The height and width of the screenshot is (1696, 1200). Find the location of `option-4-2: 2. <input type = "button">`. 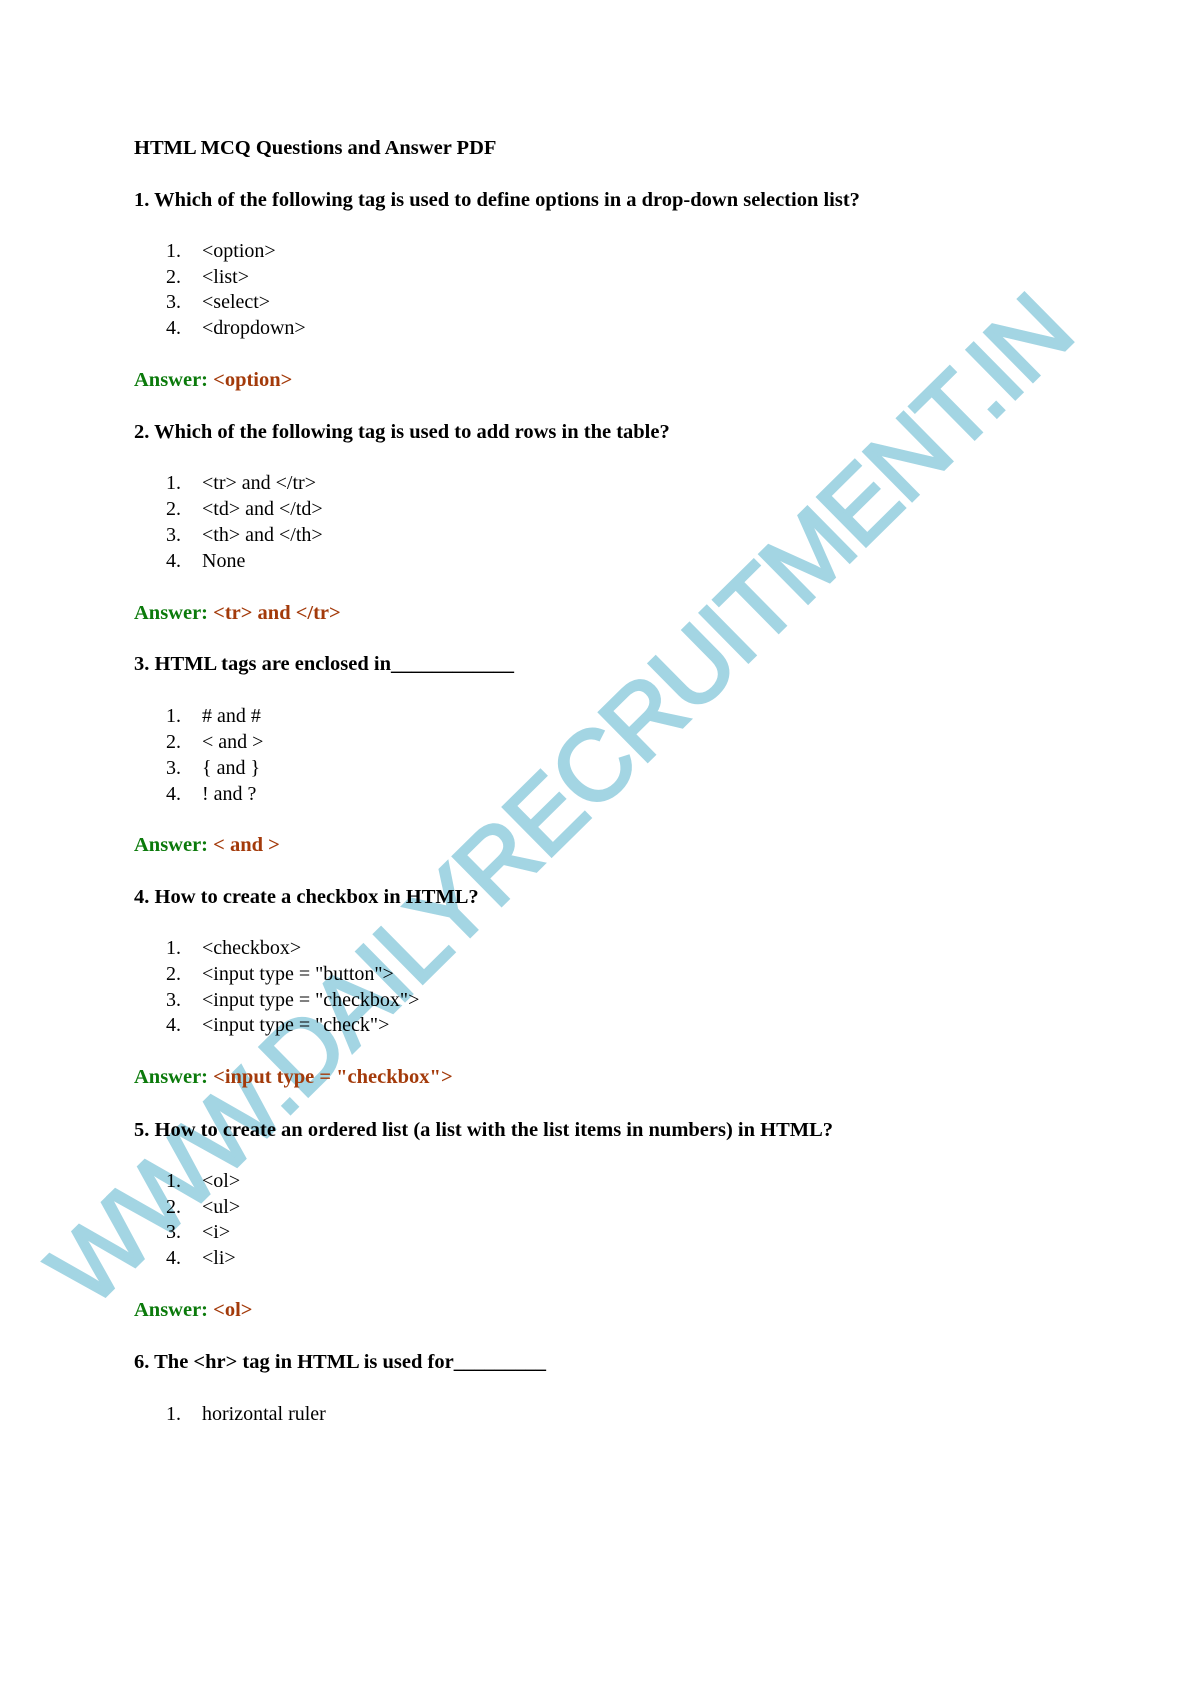

option-4-2: 2. <input type = "button"> is located at coordinates (280, 974).